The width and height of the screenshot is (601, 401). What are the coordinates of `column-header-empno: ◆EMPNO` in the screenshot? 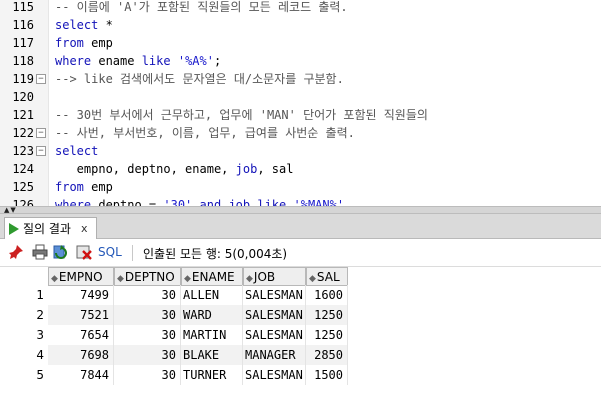 It's located at (81, 276).